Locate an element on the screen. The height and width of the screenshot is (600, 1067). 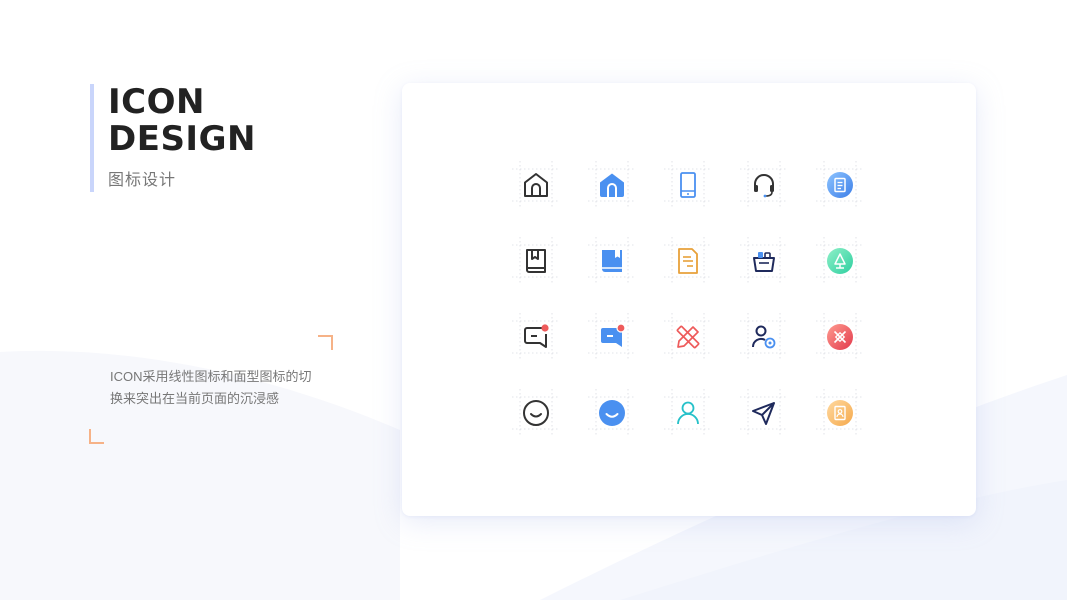
smile-filled-icon is located at coordinates (612, 413).